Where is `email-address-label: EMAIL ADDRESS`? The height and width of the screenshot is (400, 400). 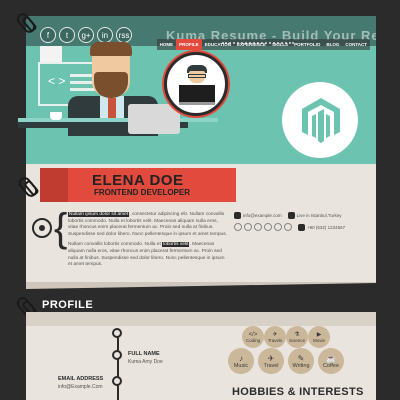
email-address-label: EMAIL ADDRESS is located at coordinates (81, 379).